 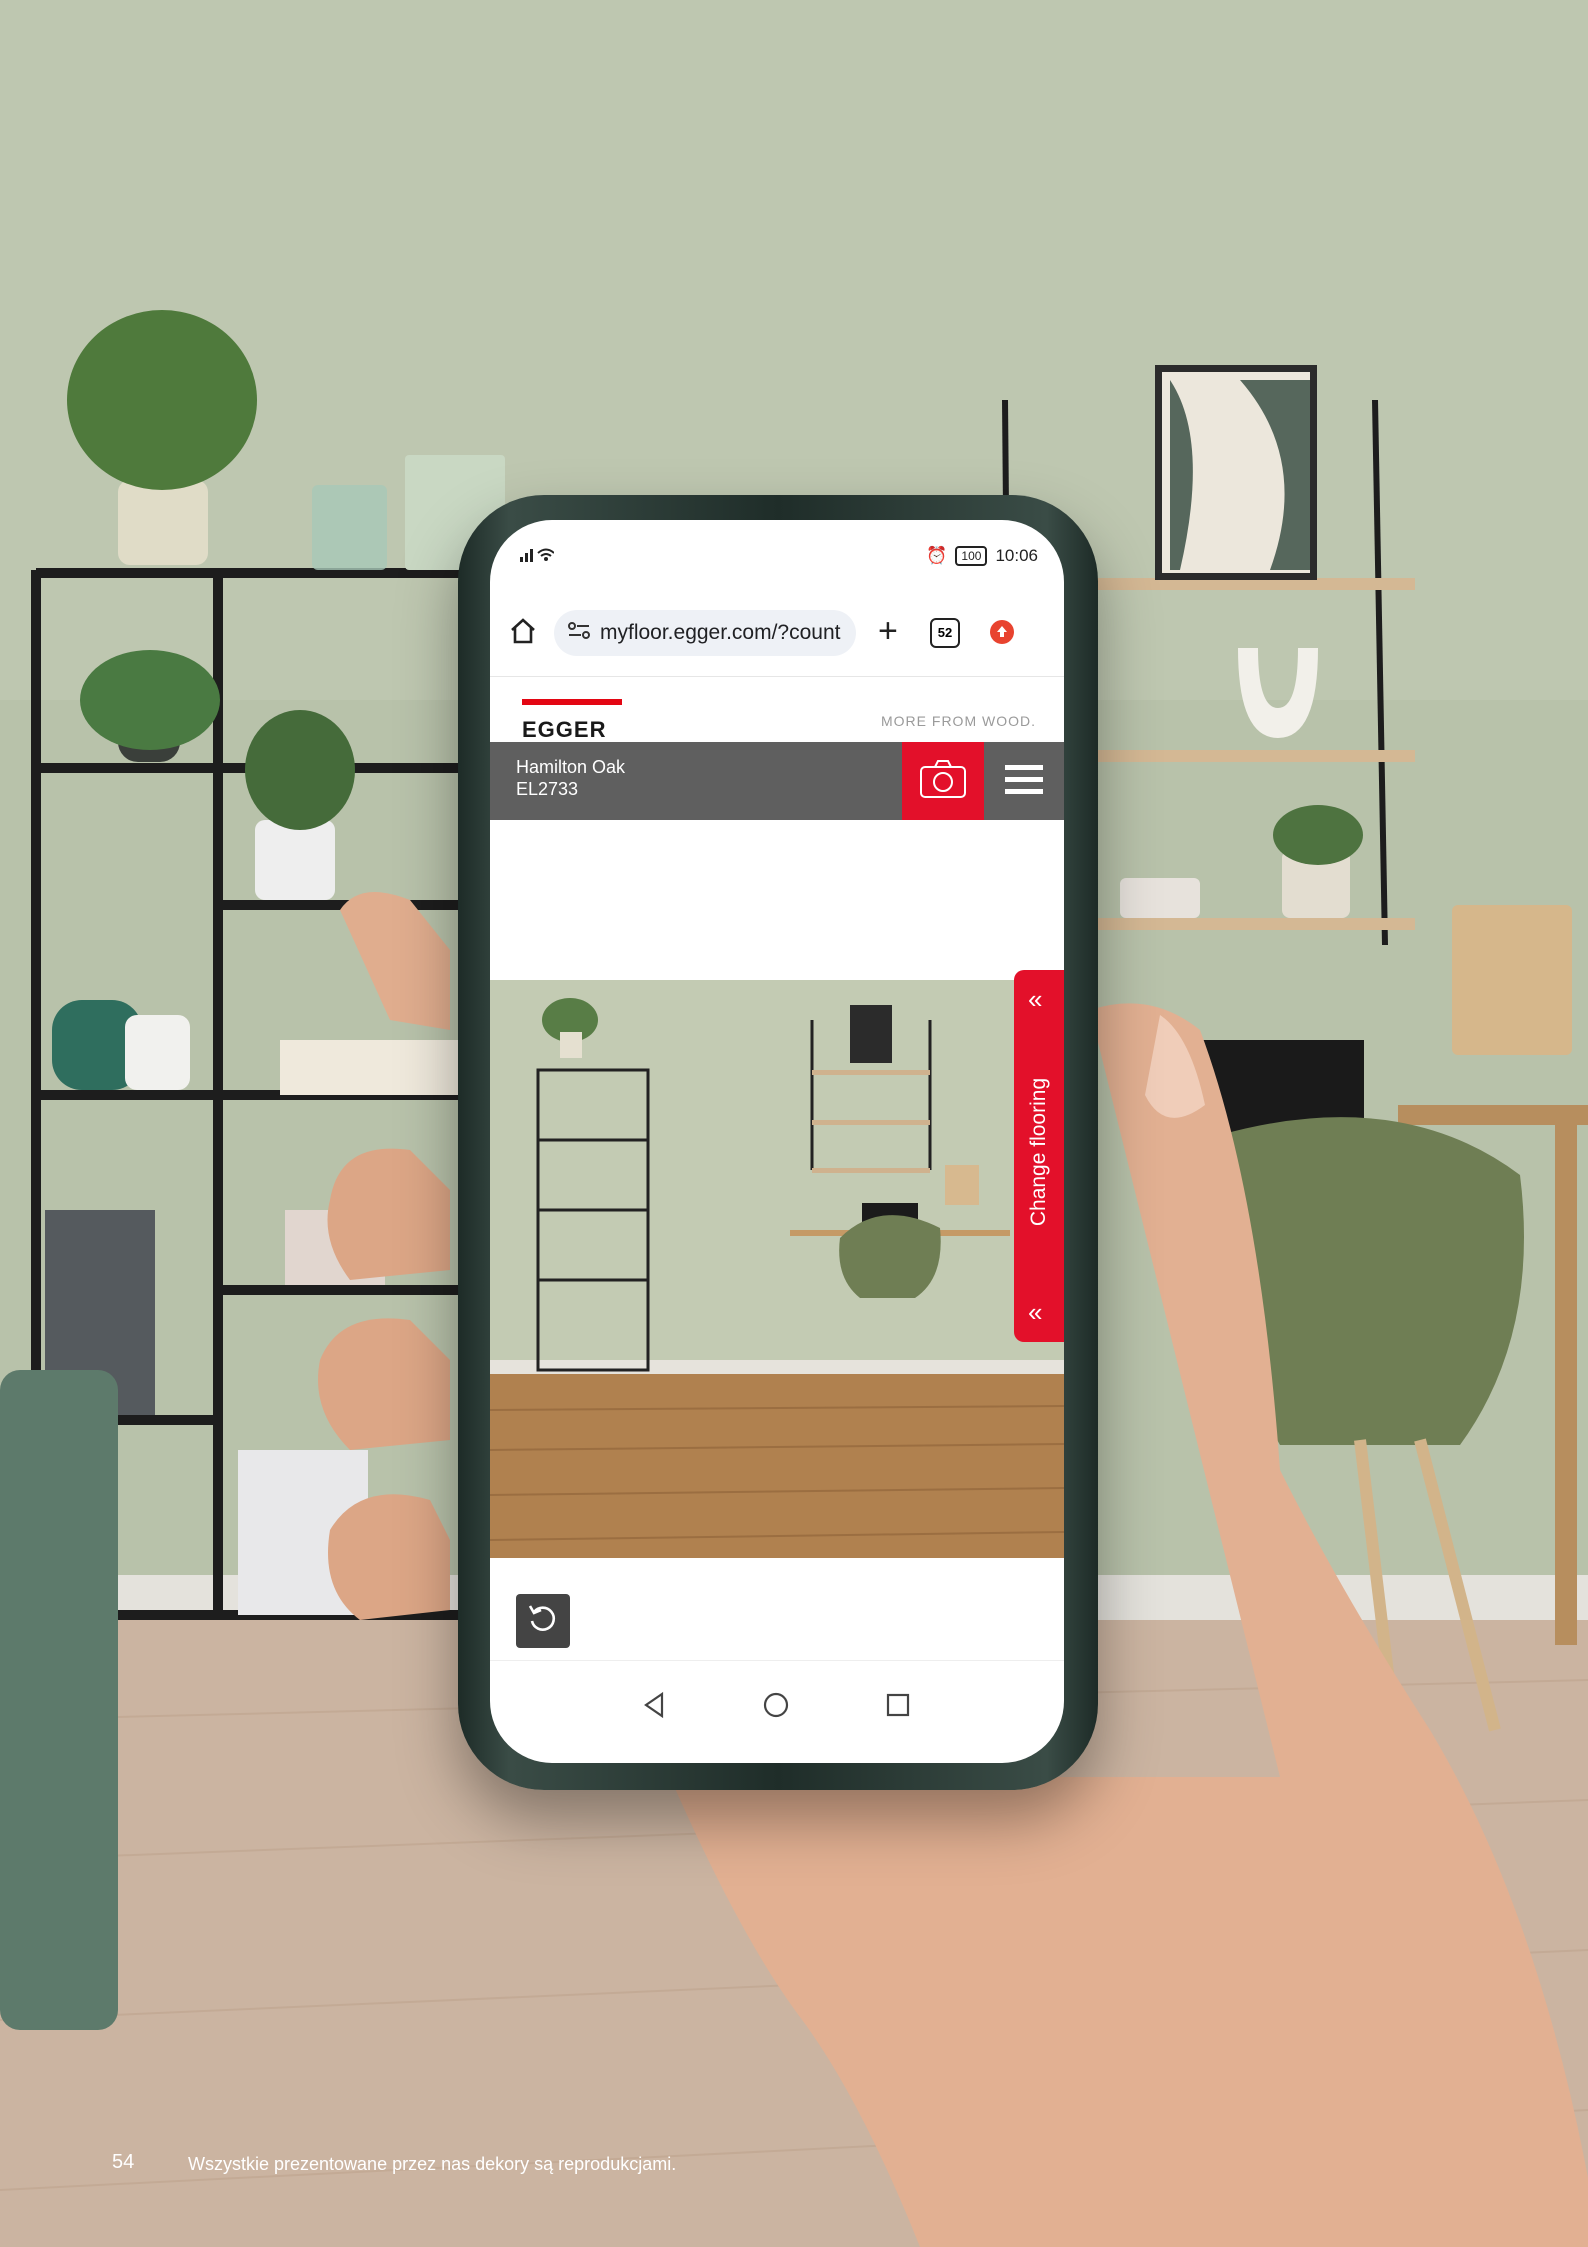 I want to click on recents-icon, so click(x=898, y=1707).